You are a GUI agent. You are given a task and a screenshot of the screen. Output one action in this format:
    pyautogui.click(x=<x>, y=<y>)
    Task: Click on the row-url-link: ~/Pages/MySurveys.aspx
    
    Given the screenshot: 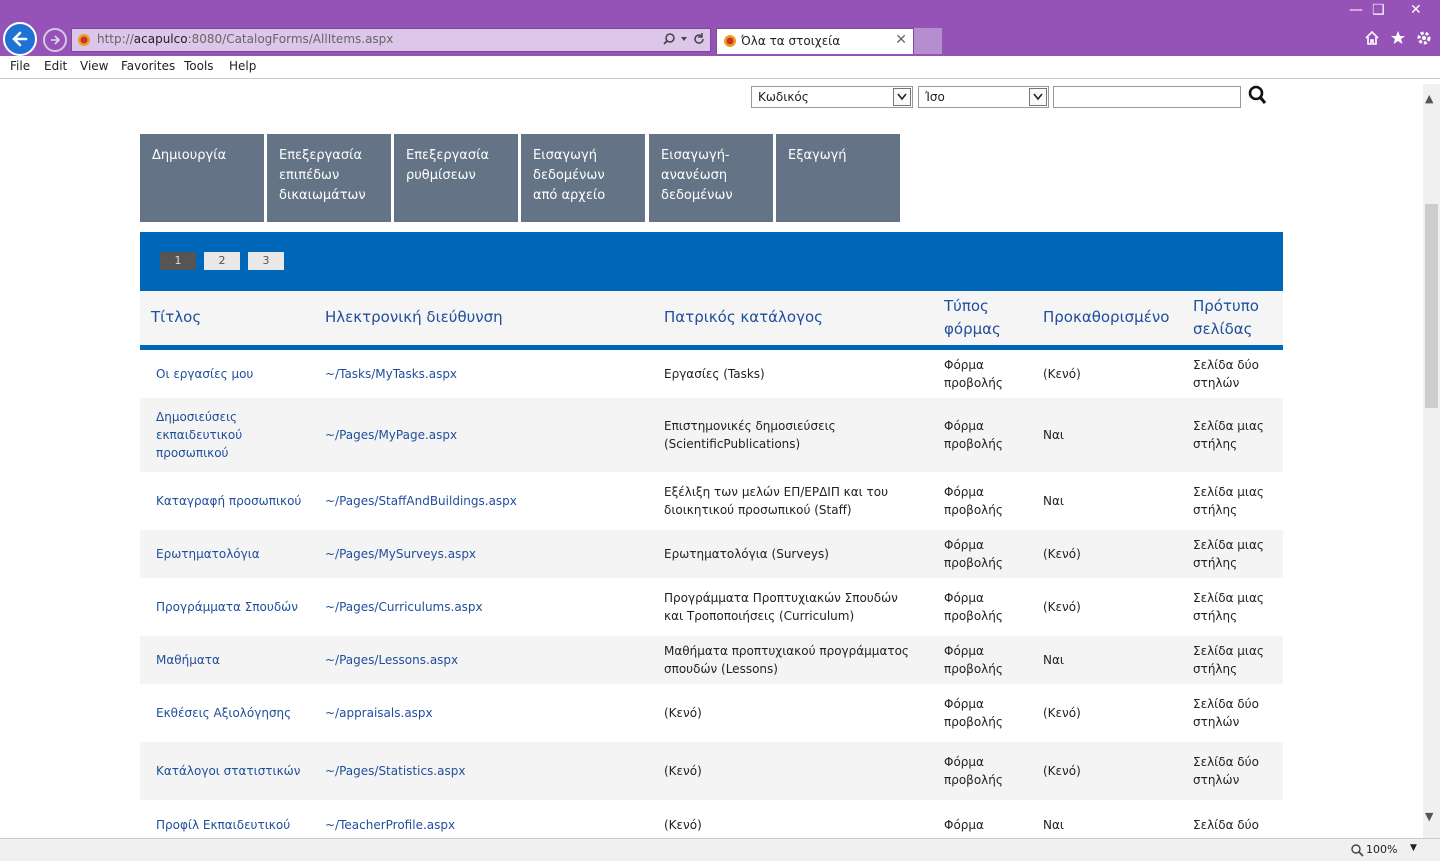 What is the action you would take?
    pyautogui.click(x=490, y=554)
    